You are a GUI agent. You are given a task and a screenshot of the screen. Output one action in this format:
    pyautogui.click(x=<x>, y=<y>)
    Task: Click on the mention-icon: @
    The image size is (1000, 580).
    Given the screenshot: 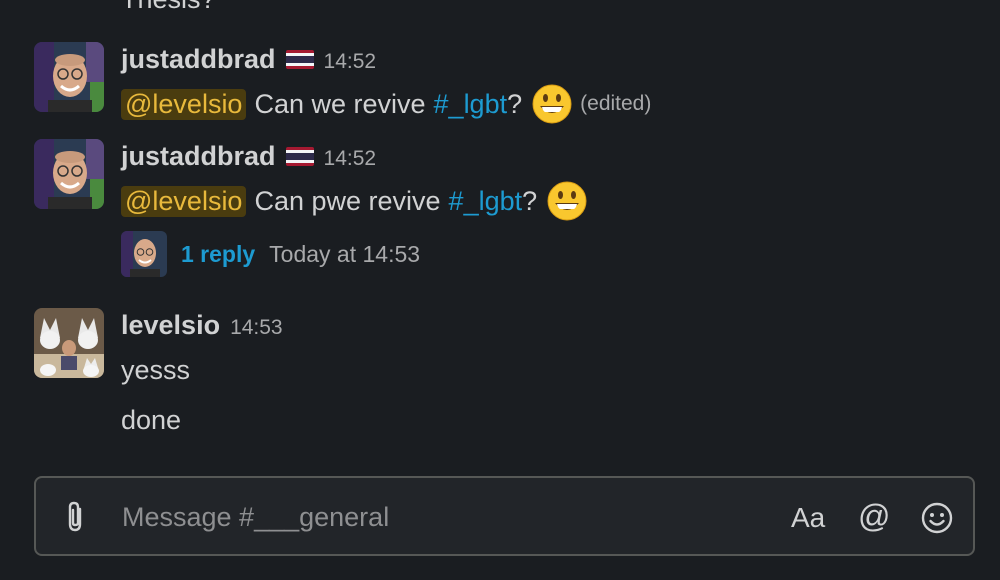 What is the action you would take?
    pyautogui.click(x=874, y=516)
    